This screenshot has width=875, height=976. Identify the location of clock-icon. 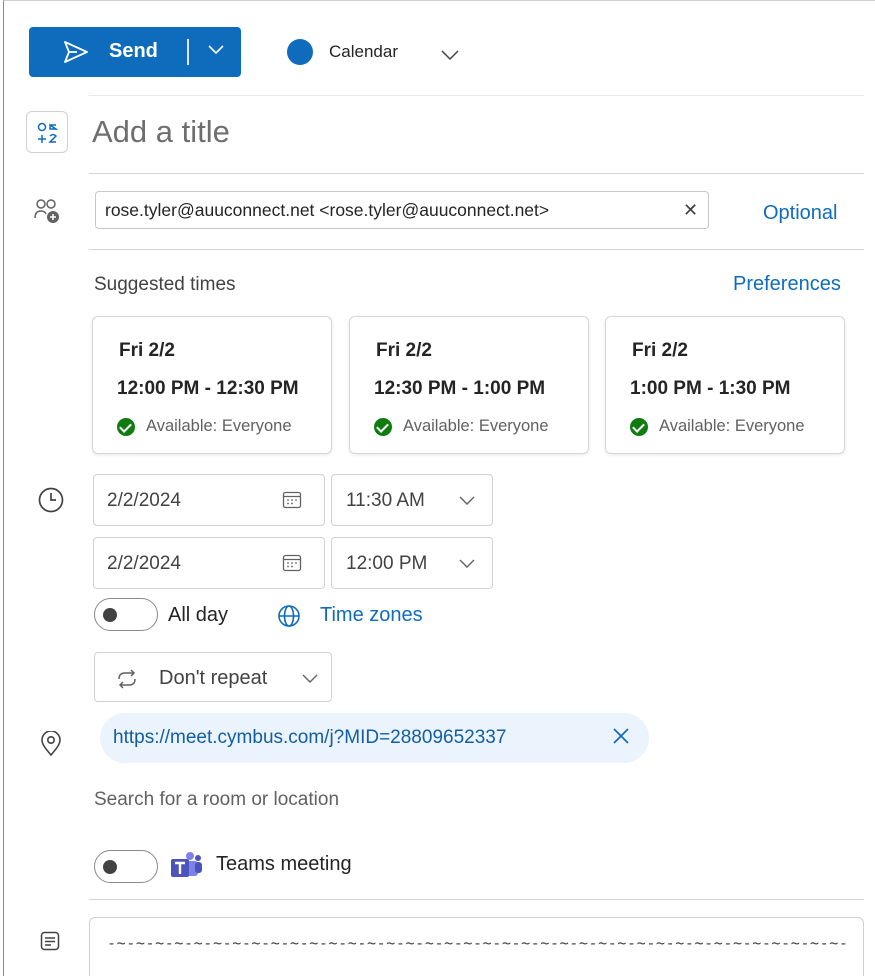
(51, 500).